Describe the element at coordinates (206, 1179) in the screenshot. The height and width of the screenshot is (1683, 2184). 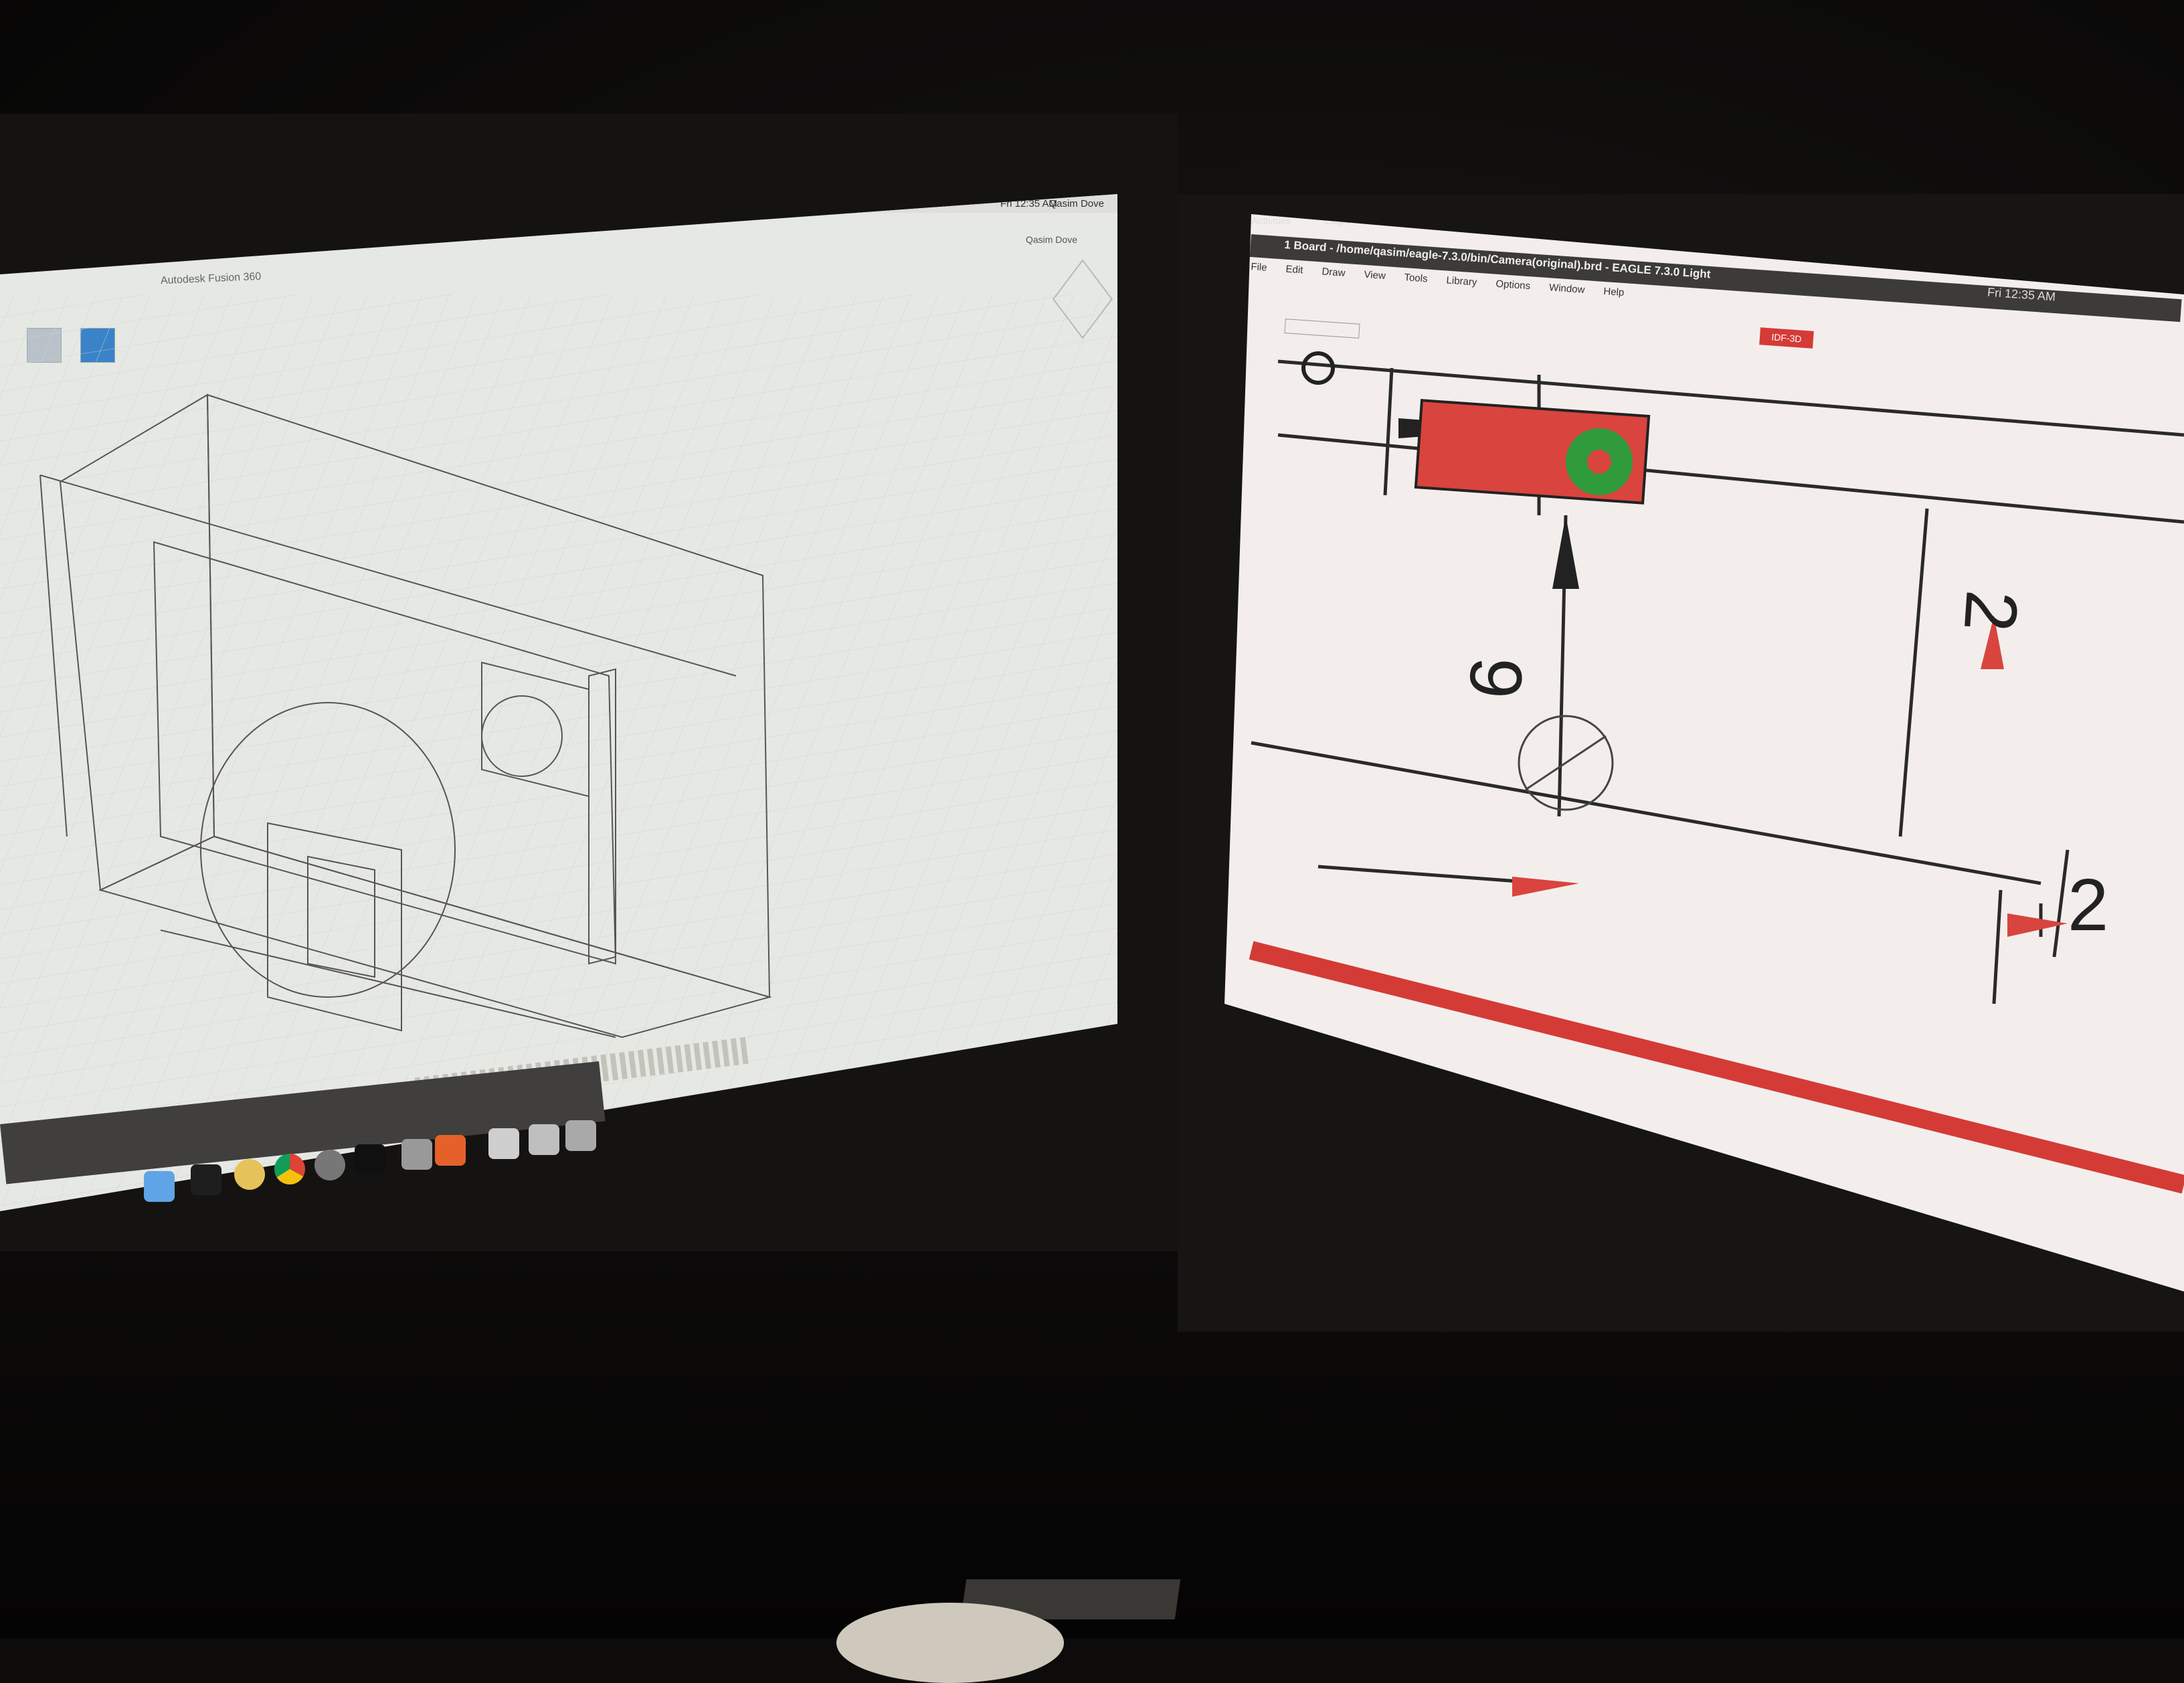
I see `terminal-icon` at that location.